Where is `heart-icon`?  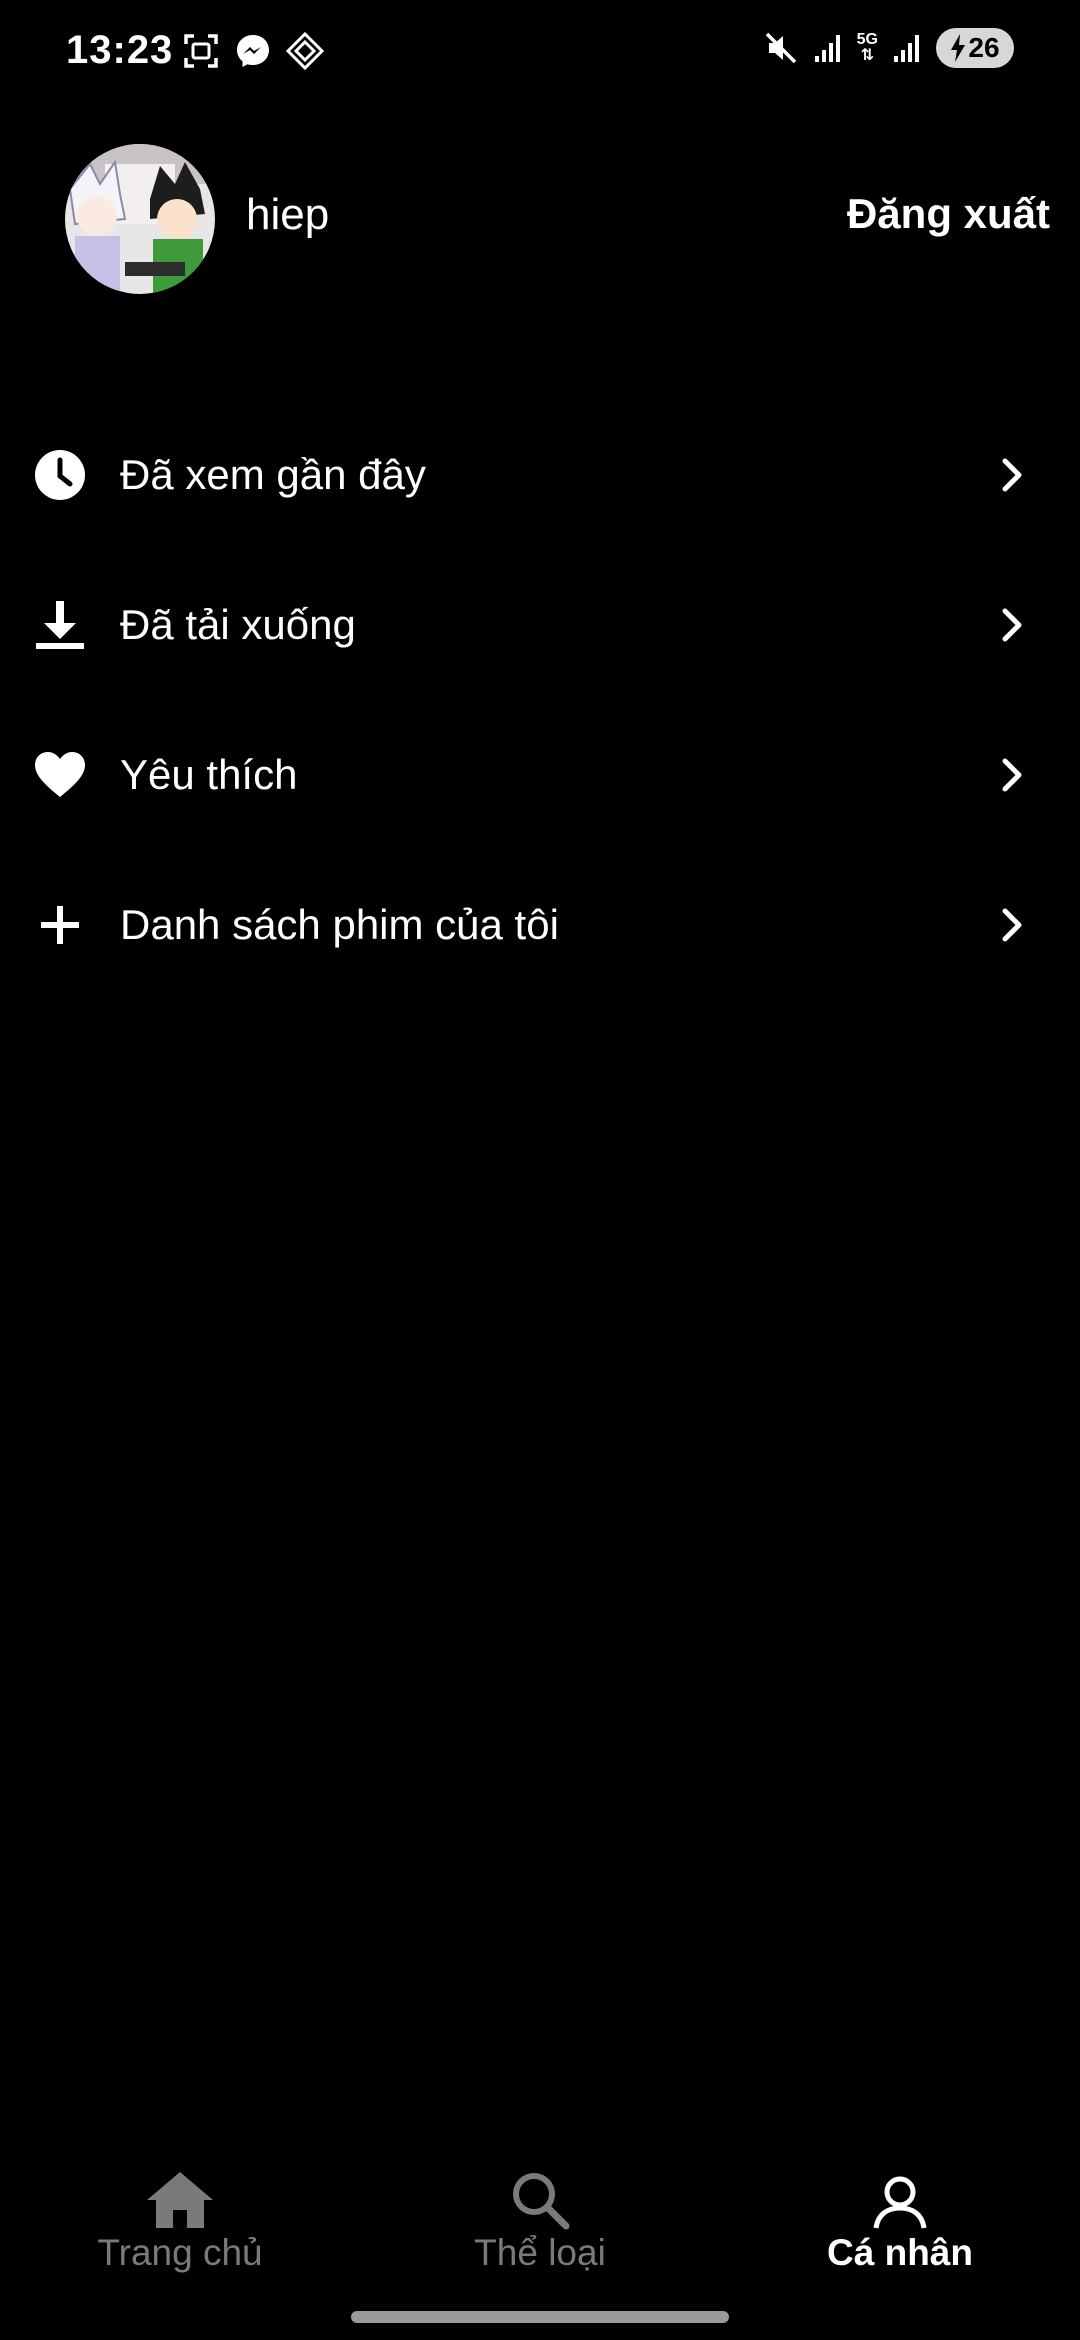 heart-icon is located at coordinates (60, 775).